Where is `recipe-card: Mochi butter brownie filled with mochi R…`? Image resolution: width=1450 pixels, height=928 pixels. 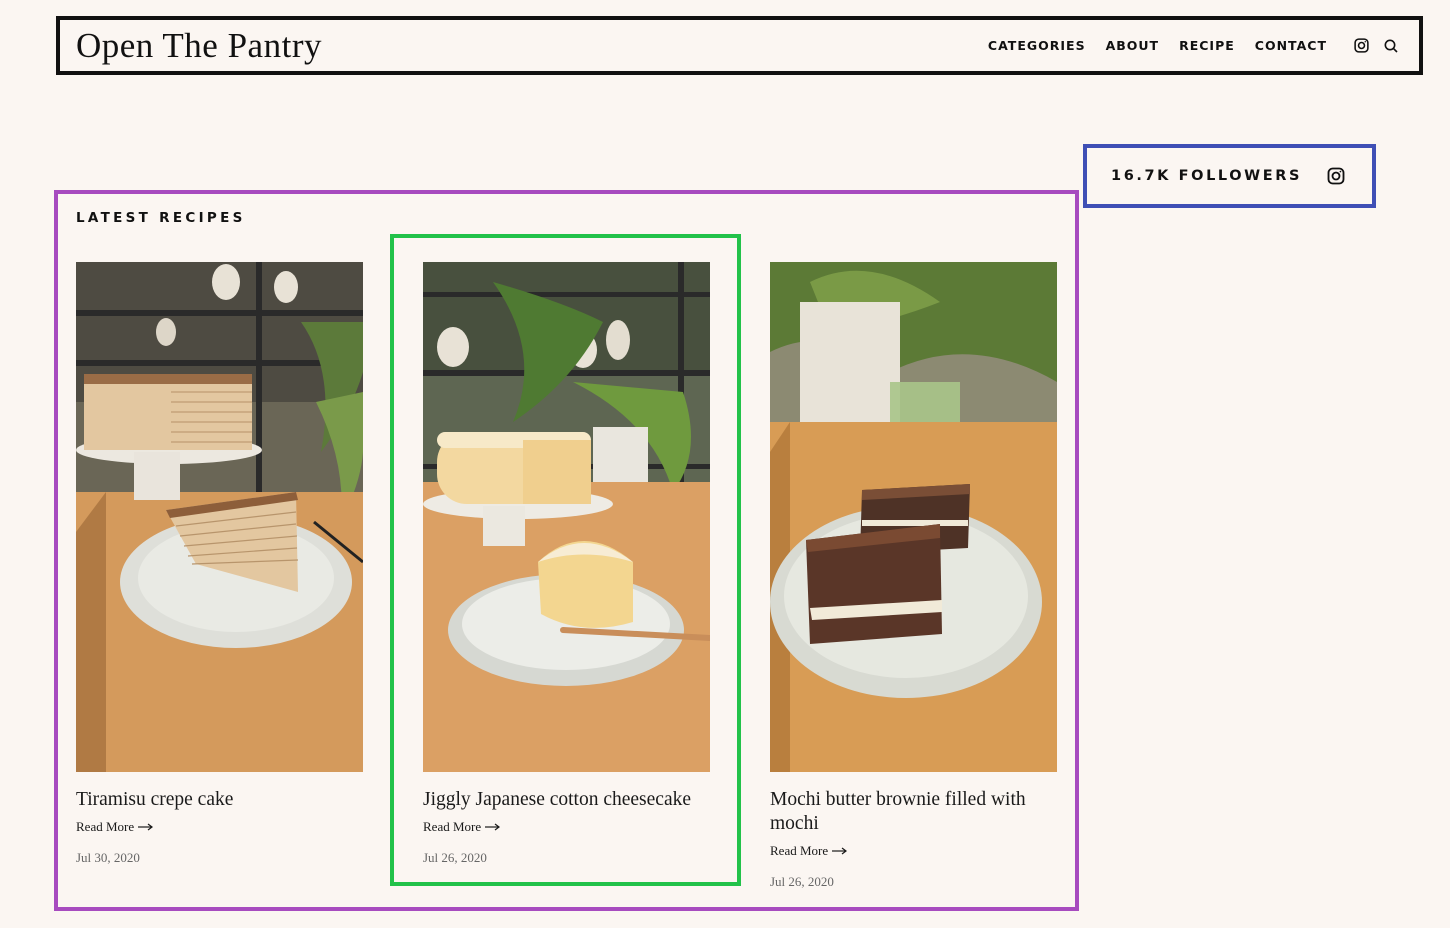
recipe-card: Mochi butter brownie filled with mochi R… is located at coordinates (913, 576).